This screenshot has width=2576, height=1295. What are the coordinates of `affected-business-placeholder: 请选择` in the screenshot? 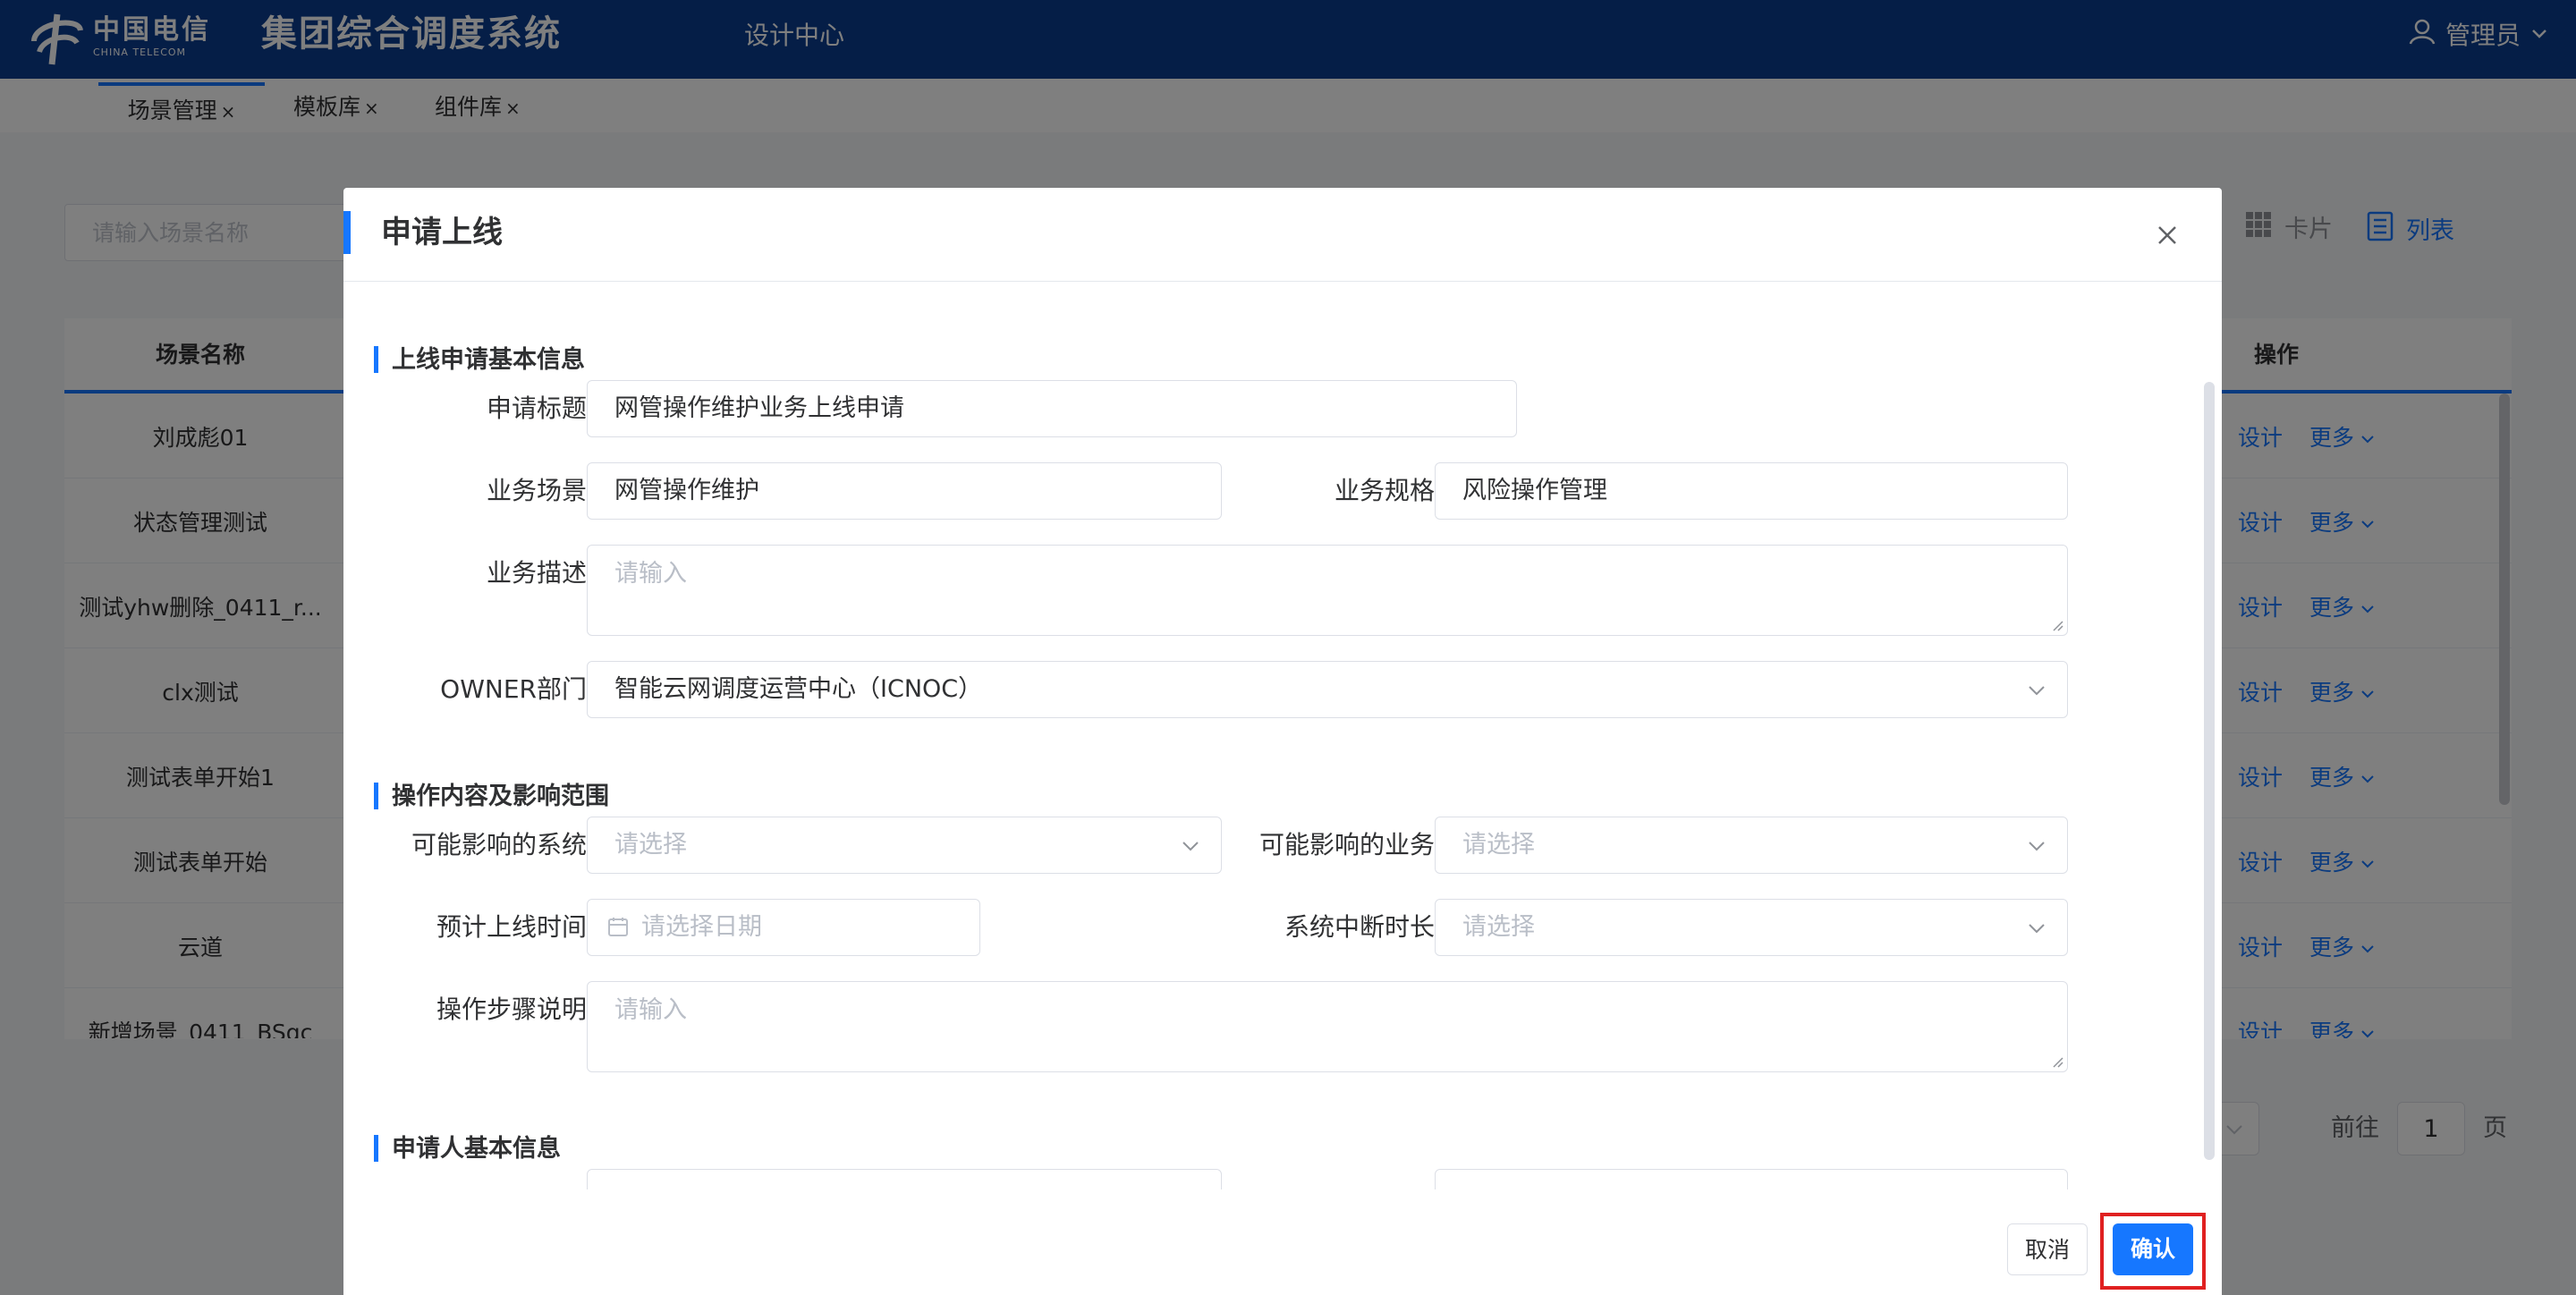 It's located at (1498, 845).